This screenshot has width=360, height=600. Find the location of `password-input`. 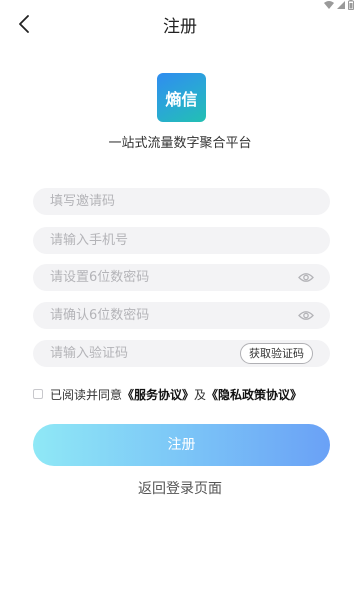

password-input is located at coordinates (181, 277).